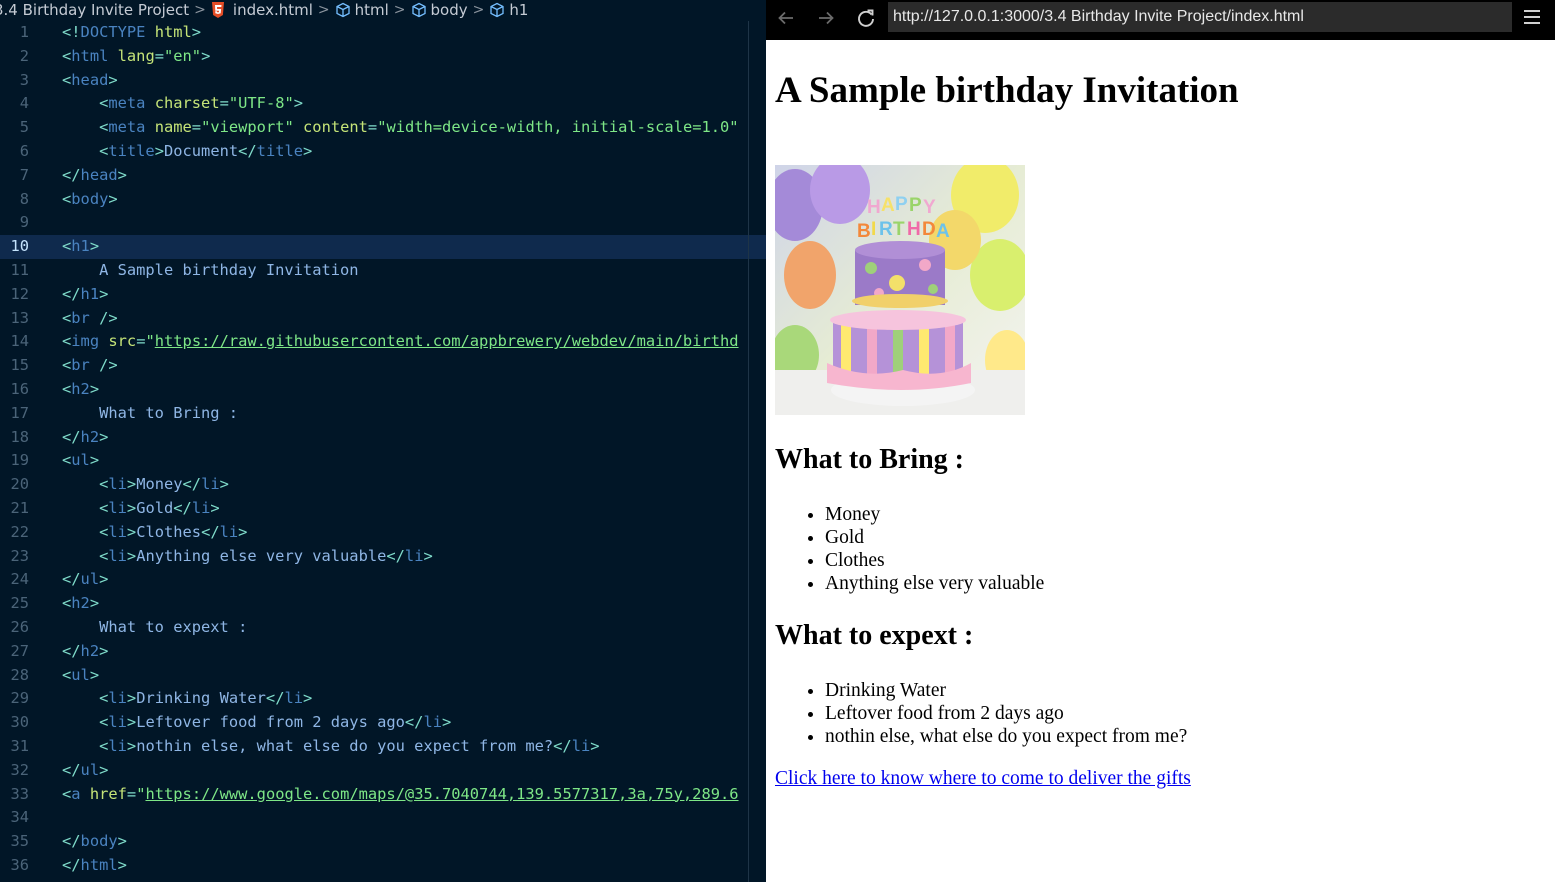 Image resolution: width=1555 pixels, height=882 pixels. Describe the element at coordinates (874, 207) in the screenshot. I see `svg-text: H` at that location.